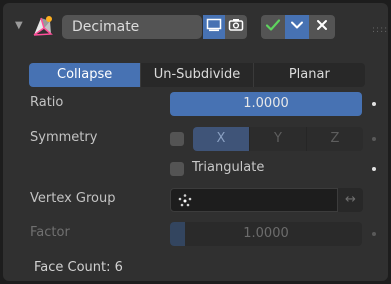  I want to click on symmetry-axis-selector: X Y Z, so click(278, 139).